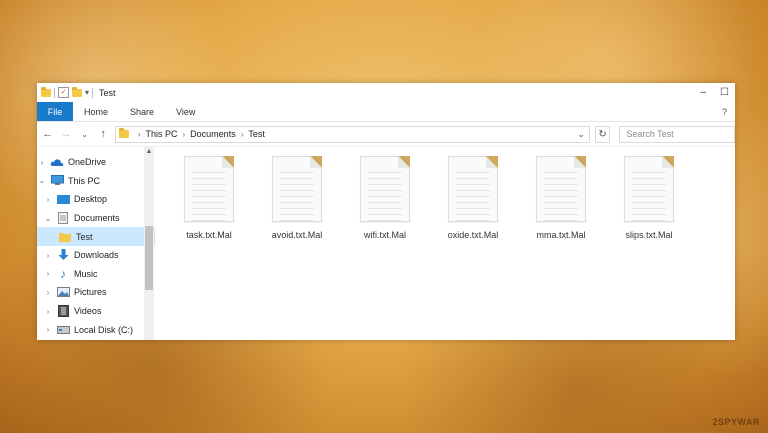 This screenshot has height=433, width=768. I want to click on refresh-icon: ↻, so click(602, 134).